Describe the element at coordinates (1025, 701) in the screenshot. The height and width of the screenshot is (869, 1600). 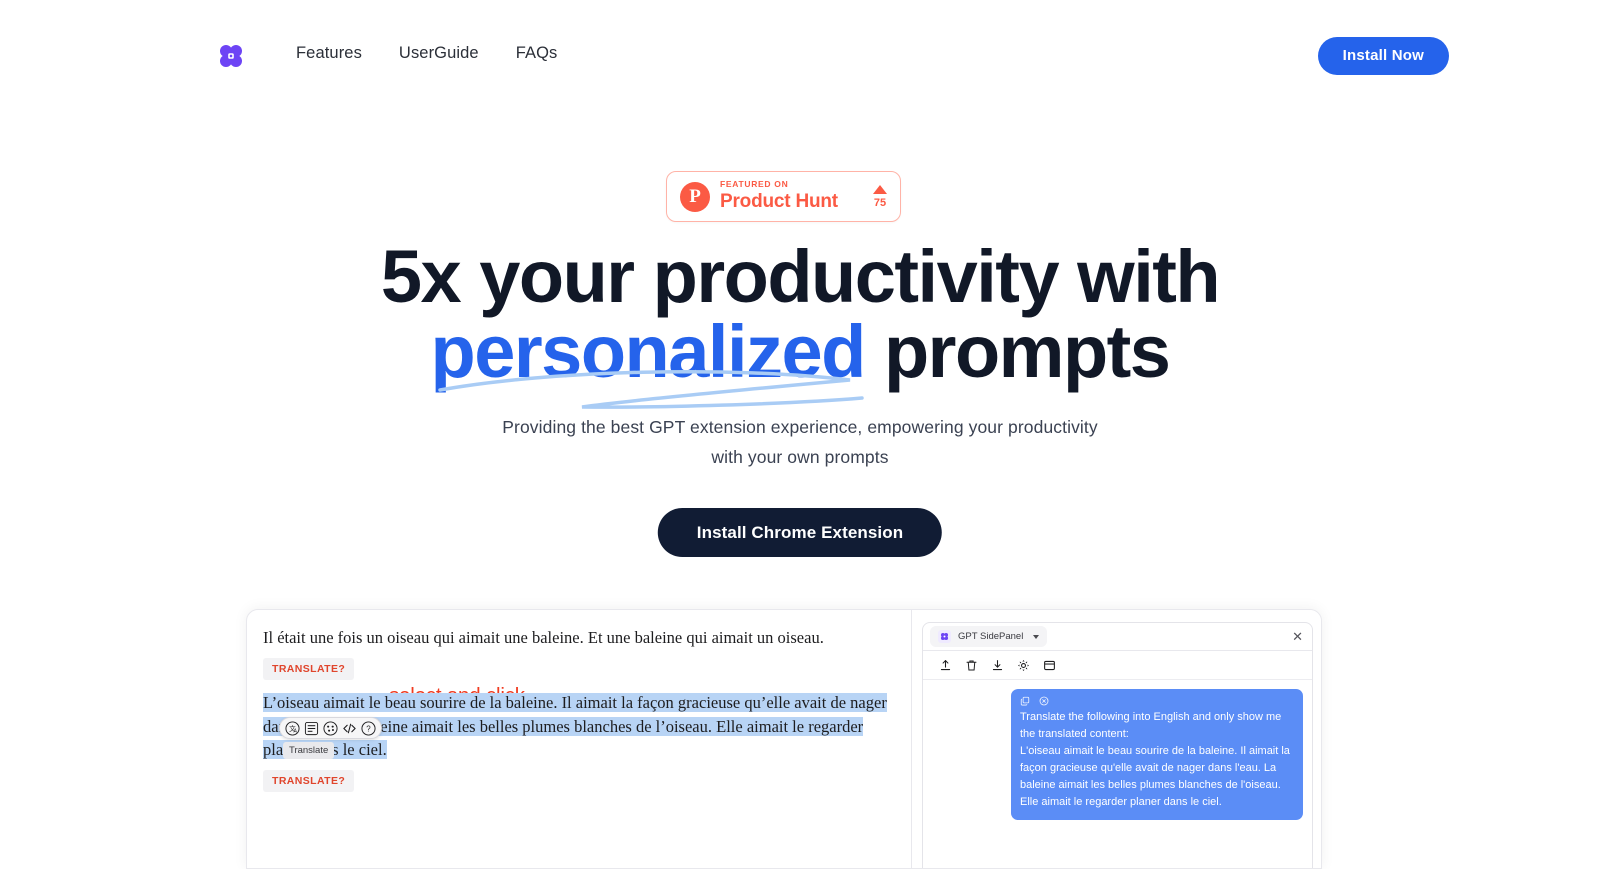
I see `copy-icon` at that location.